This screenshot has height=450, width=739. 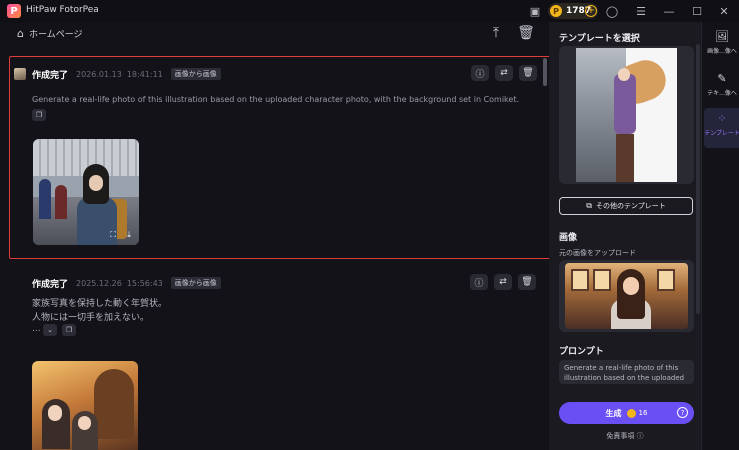 I want to click on delete-all-icon: 🗑, so click(x=526, y=33).